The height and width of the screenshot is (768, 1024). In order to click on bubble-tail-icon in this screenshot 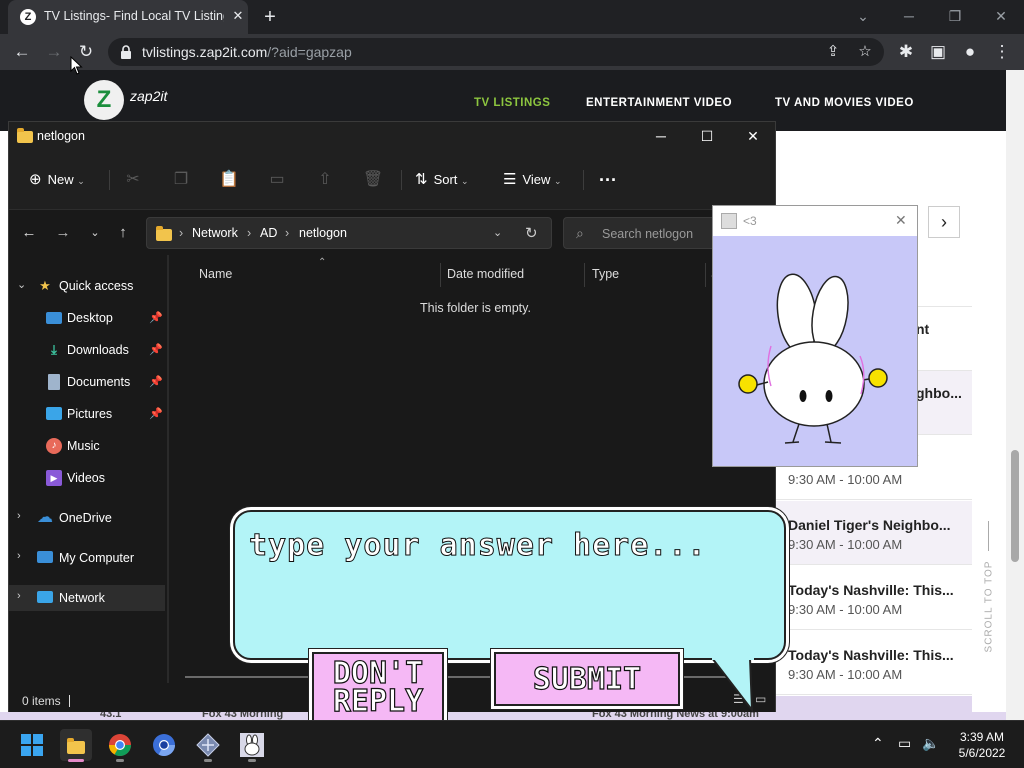, I will do `click(733, 684)`.